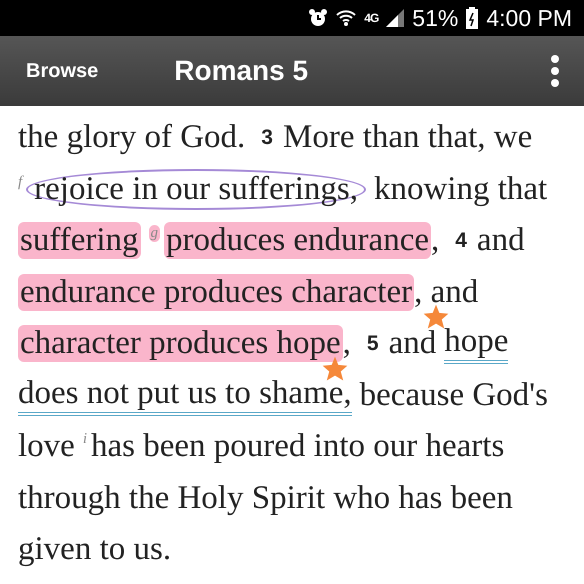 The height and width of the screenshot is (584, 584). I want to click on passage-text: the glory of God., so click(132, 137).